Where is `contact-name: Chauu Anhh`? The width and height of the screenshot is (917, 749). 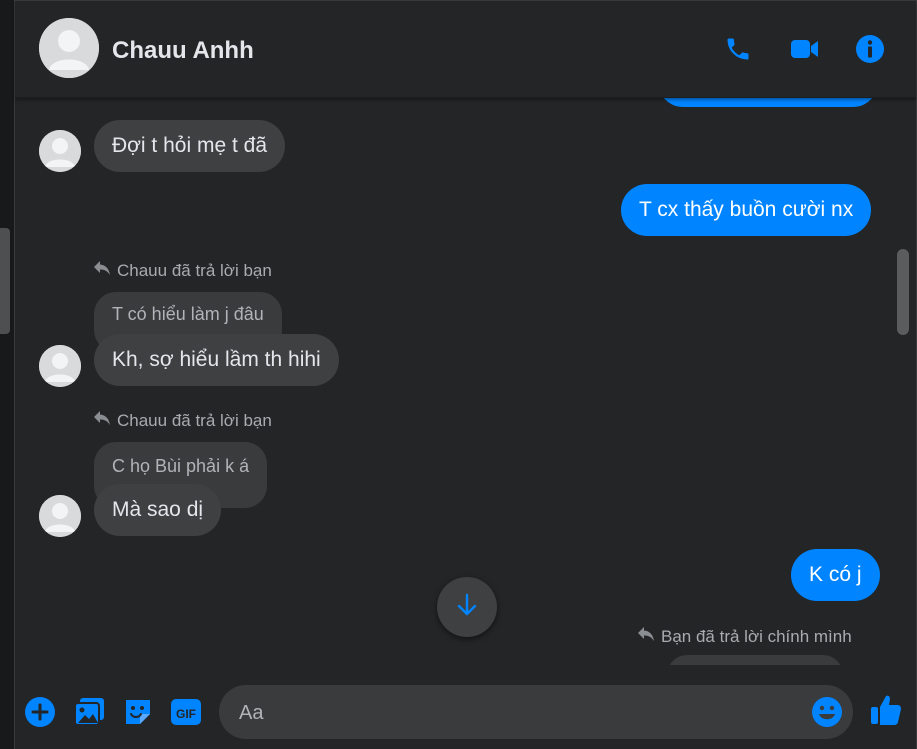 contact-name: Chauu Anhh is located at coordinates (183, 51).